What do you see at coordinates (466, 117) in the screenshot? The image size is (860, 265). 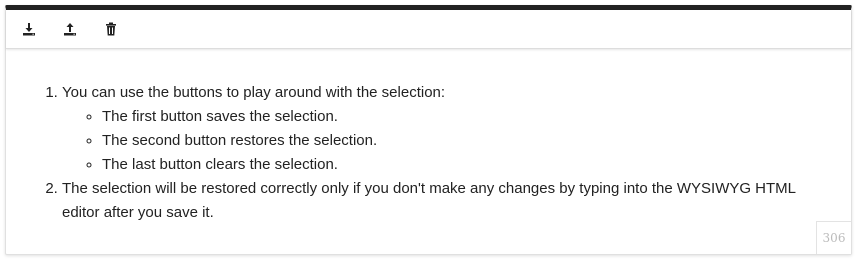 I see `bullet-item: The first button saves the selection.` at bounding box center [466, 117].